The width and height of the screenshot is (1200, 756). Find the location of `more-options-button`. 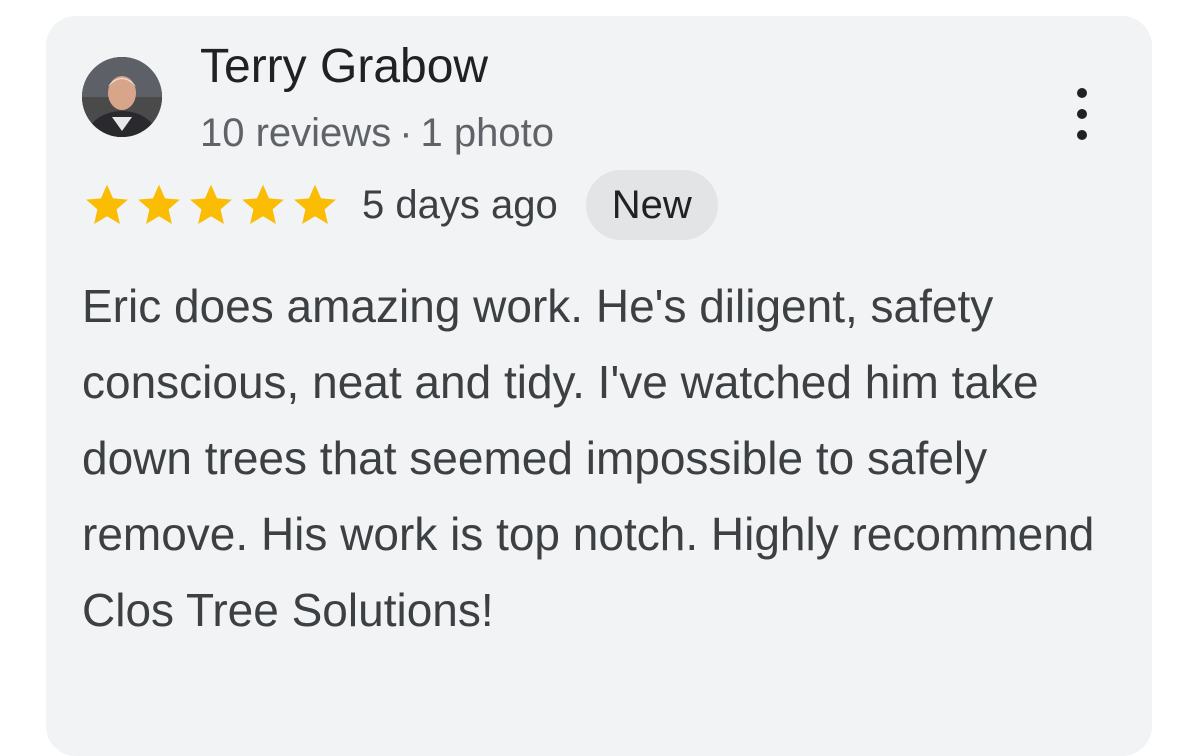

more-options-button is located at coordinates (1082, 114).